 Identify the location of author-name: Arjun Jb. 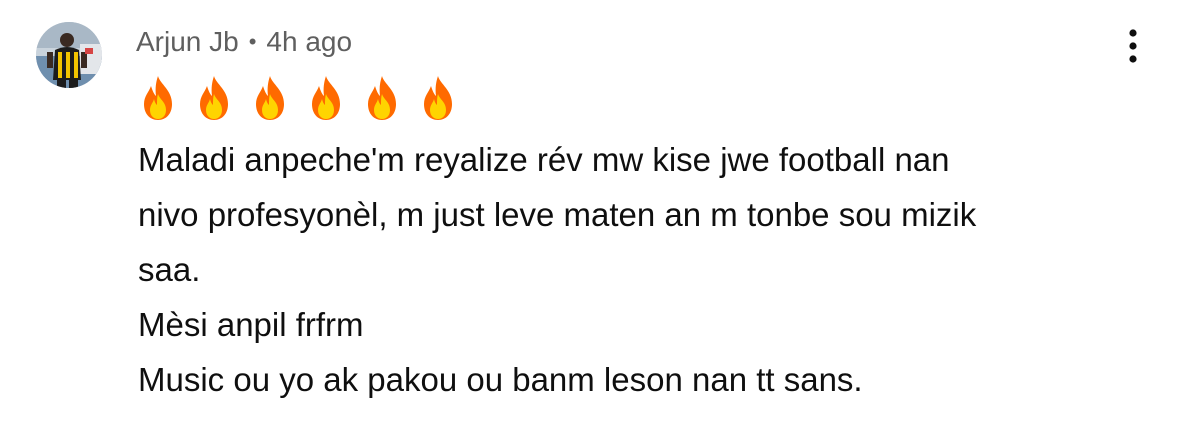
(187, 42).